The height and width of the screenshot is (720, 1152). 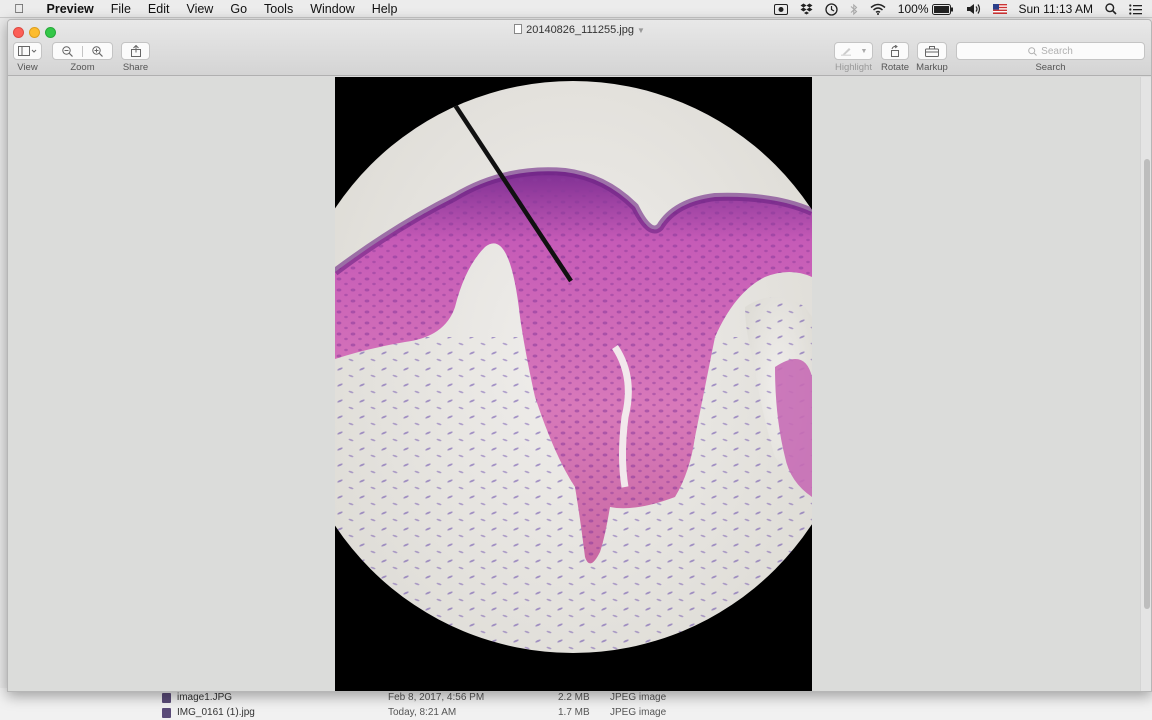 What do you see at coordinates (279, 9) in the screenshot?
I see `menu-tools: Tools` at bounding box center [279, 9].